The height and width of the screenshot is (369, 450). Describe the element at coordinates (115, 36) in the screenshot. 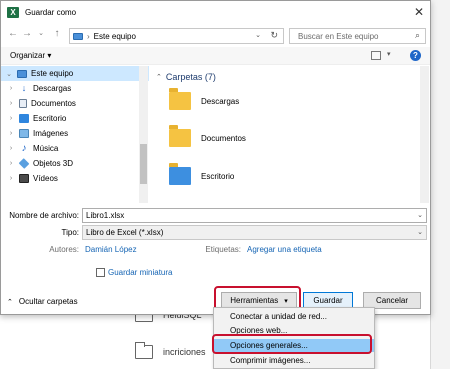

I see `breadcrumb-current: Este equipo` at that location.